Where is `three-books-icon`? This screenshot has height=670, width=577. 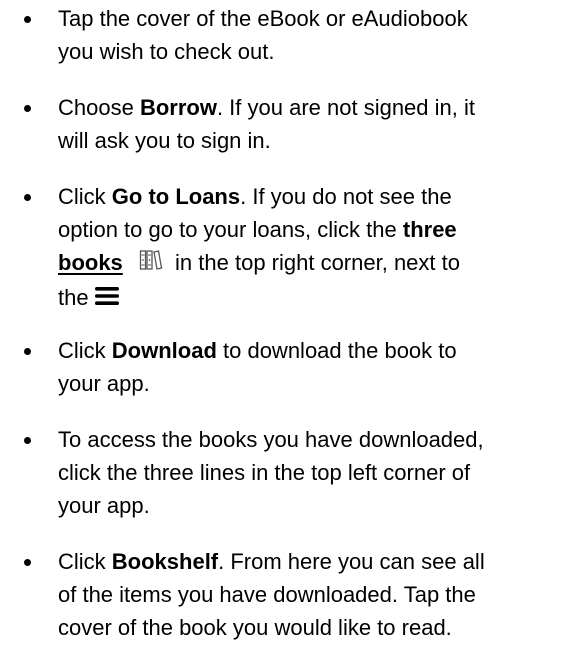 three-books-icon is located at coordinates (151, 264).